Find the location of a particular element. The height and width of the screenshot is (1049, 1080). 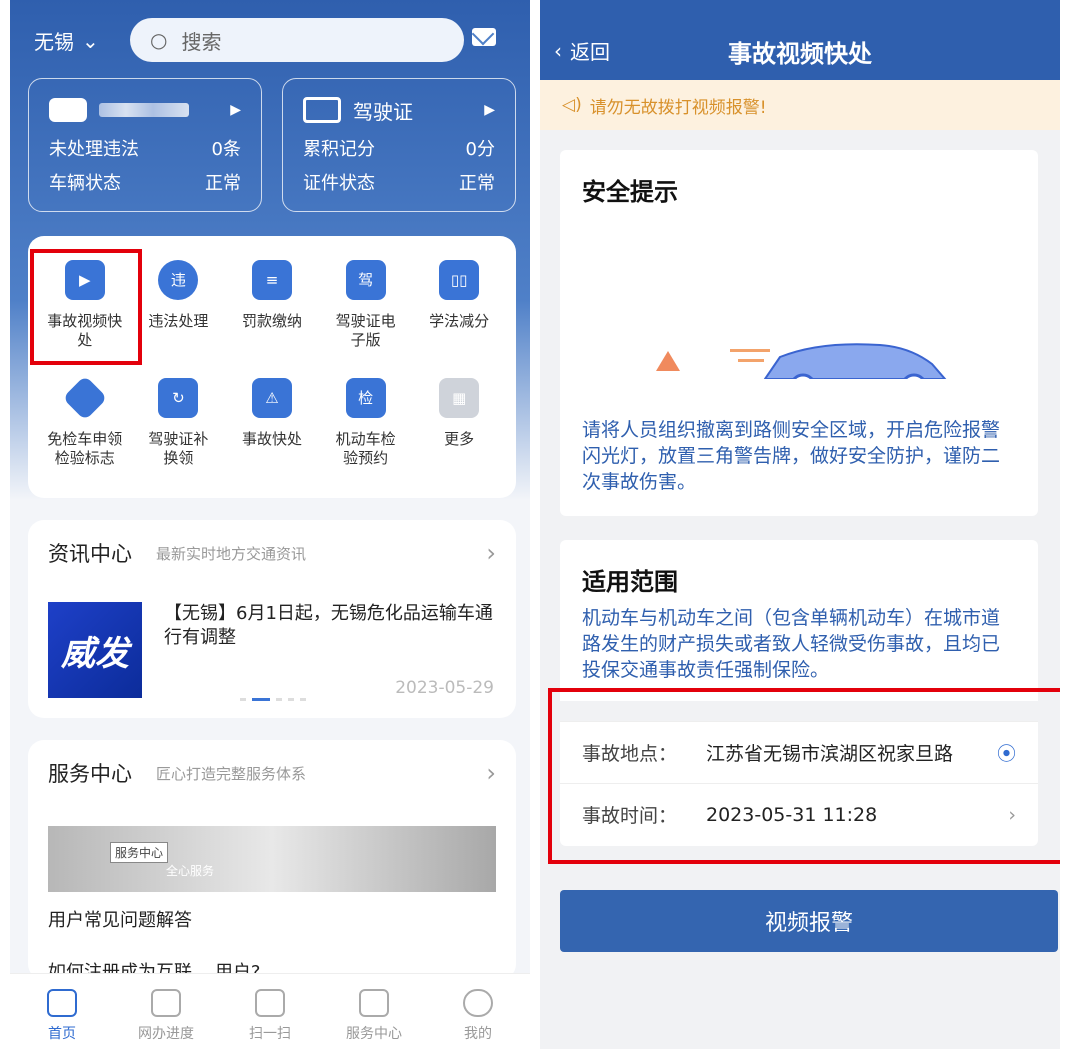

violation-label: 未处理违法 is located at coordinates (94, 149).